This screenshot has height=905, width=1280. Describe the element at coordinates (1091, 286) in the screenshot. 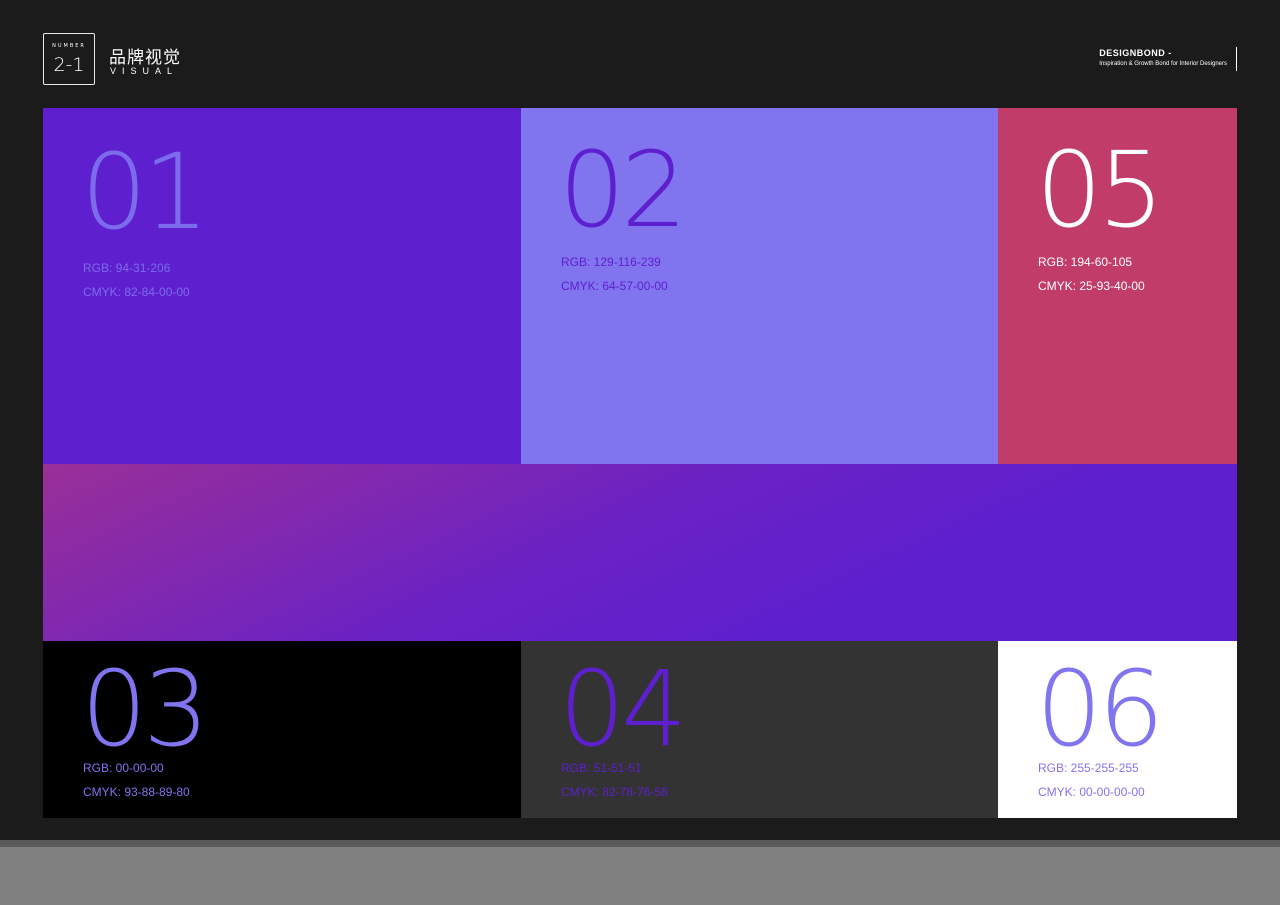

I see `swatch-cmyk: CMYK: 25-93-40-00` at that location.